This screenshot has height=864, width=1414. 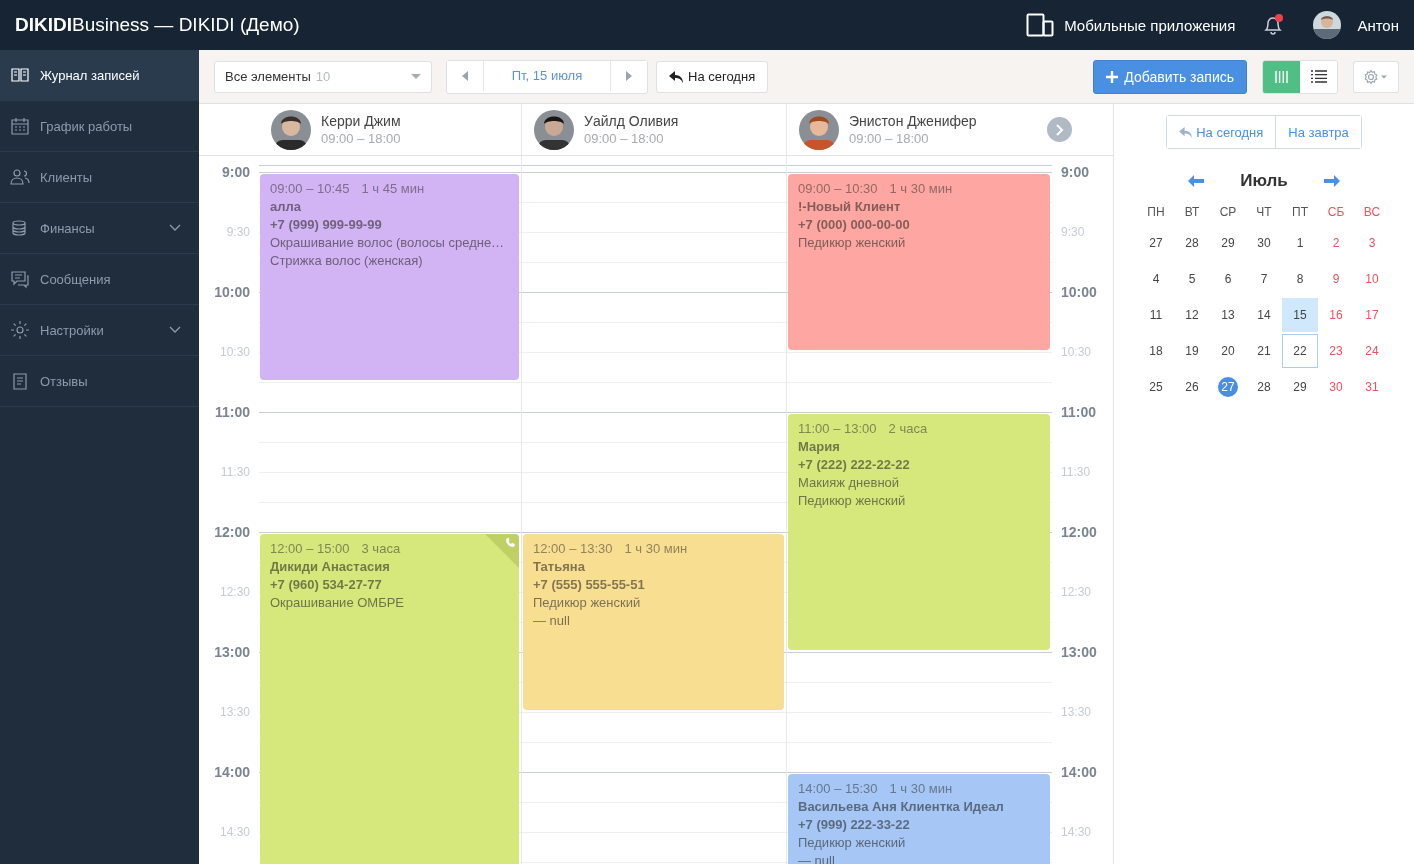 I want to click on calendar-day: 16, so click(x=1336, y=315).